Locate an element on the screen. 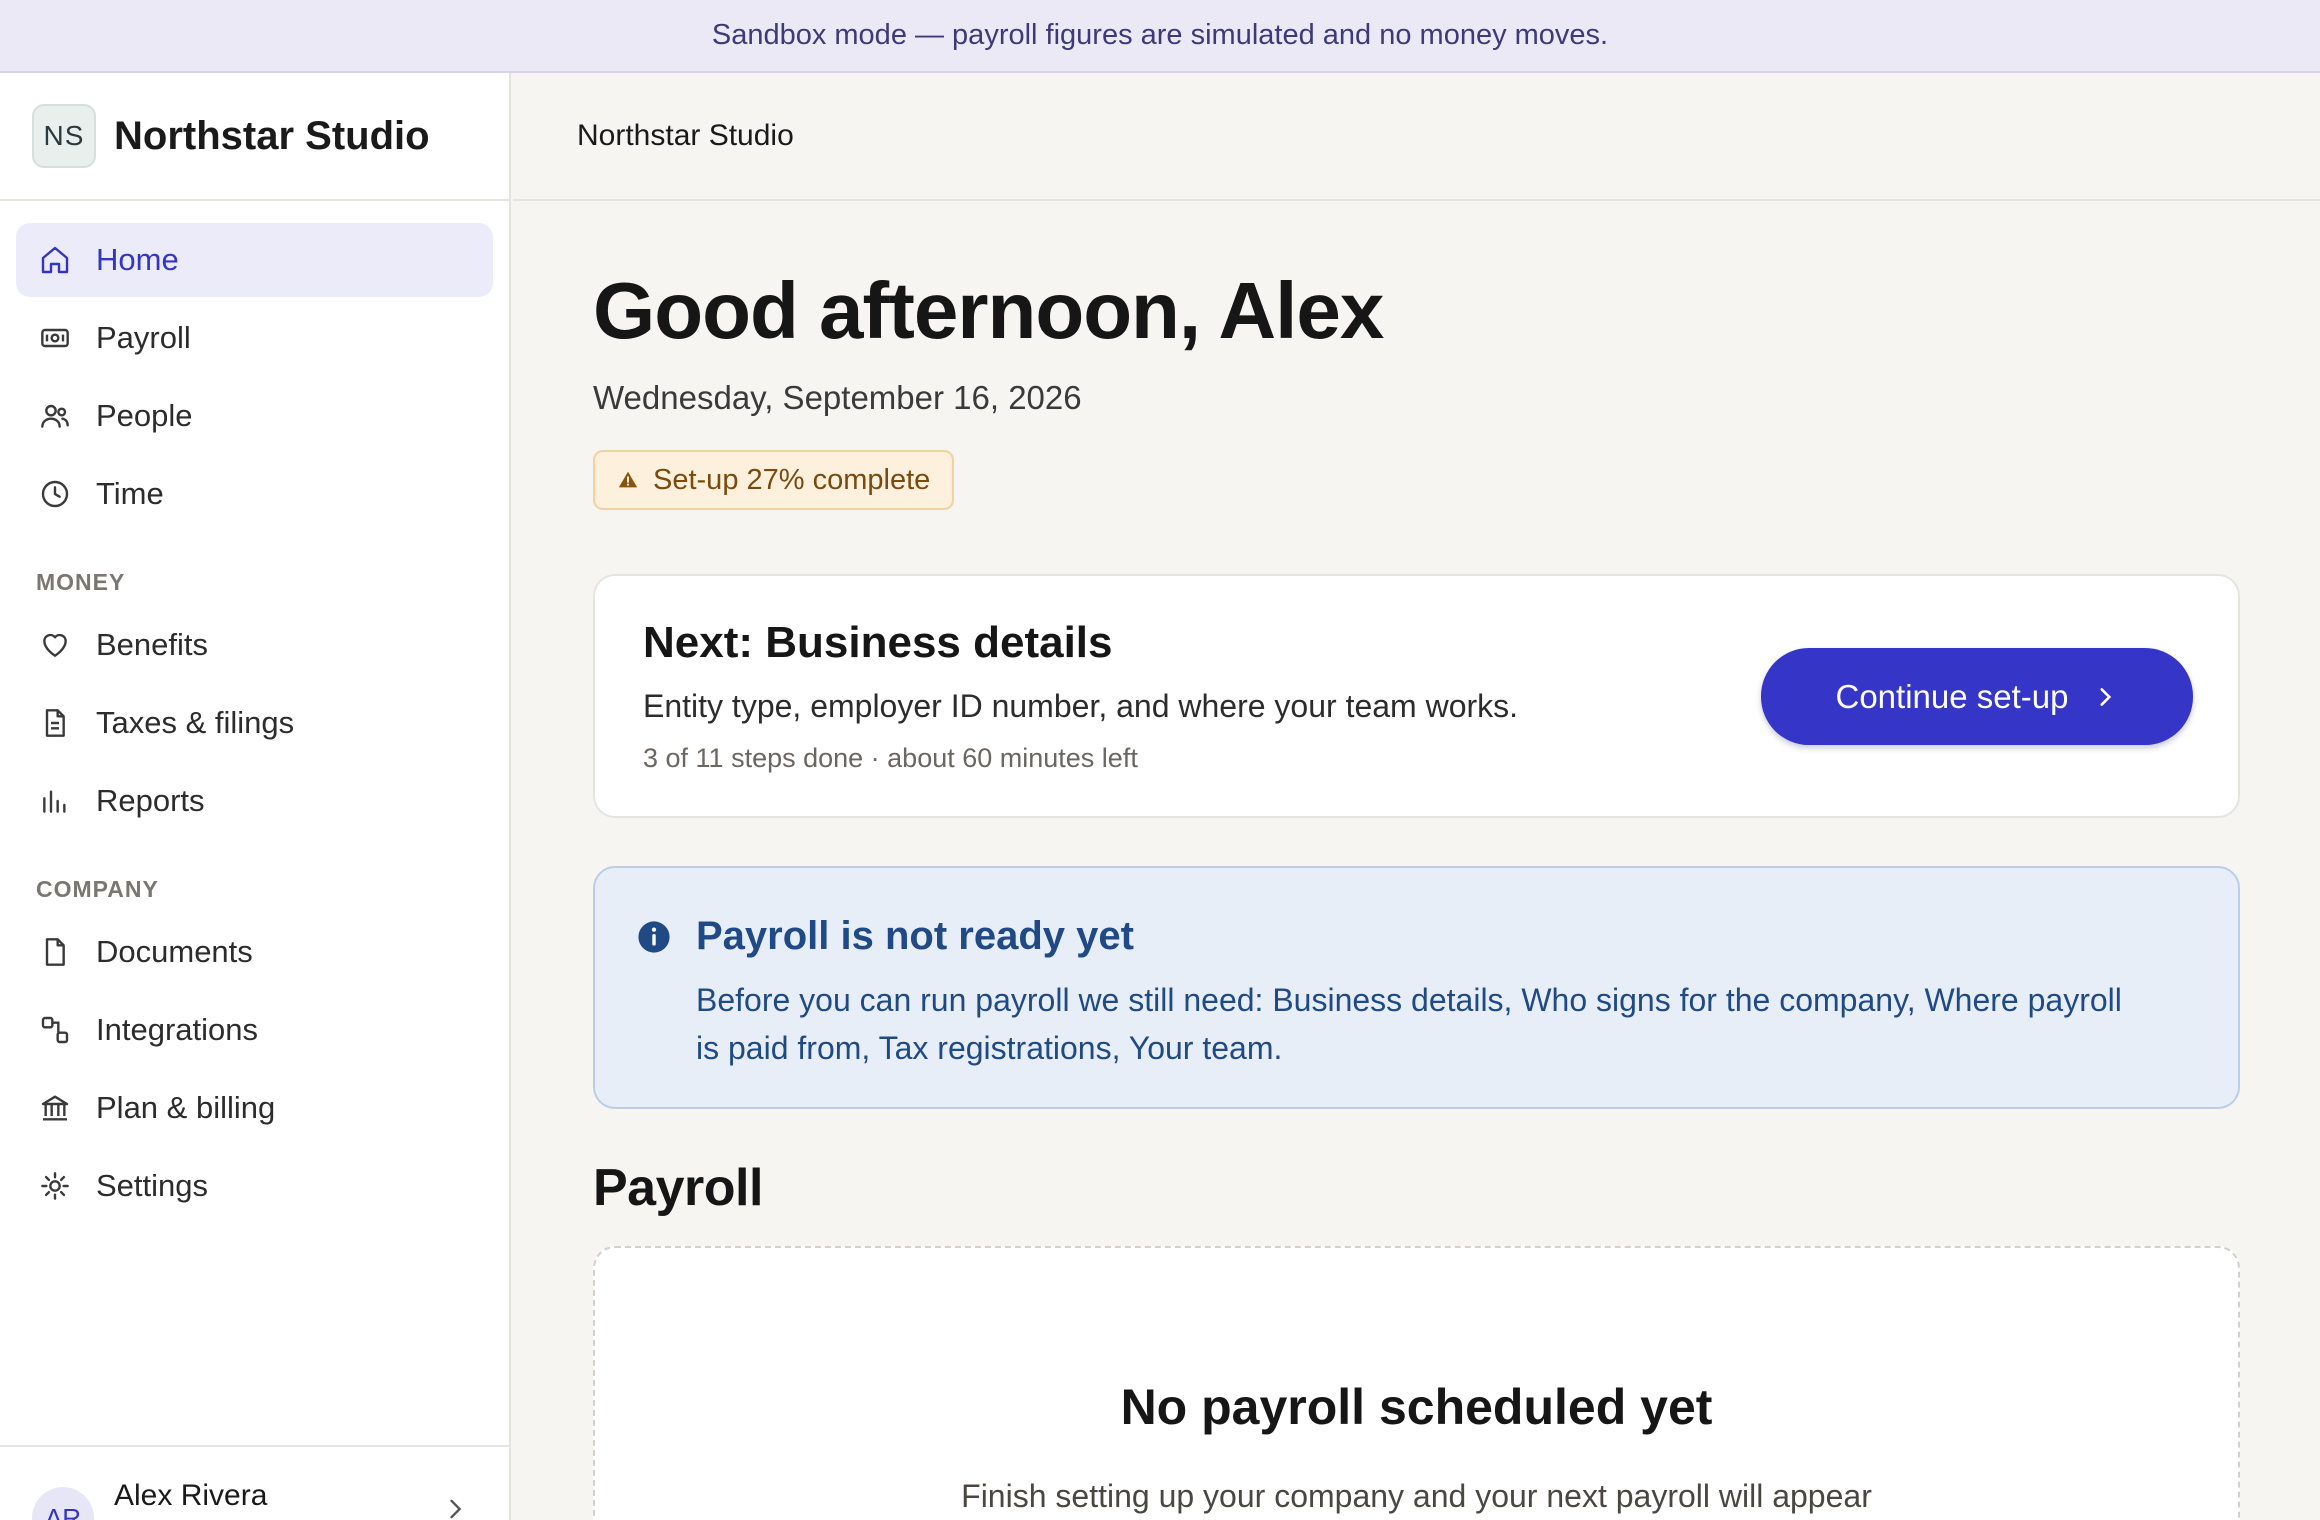  integrations-icon is located at coordinates (55, 1030).